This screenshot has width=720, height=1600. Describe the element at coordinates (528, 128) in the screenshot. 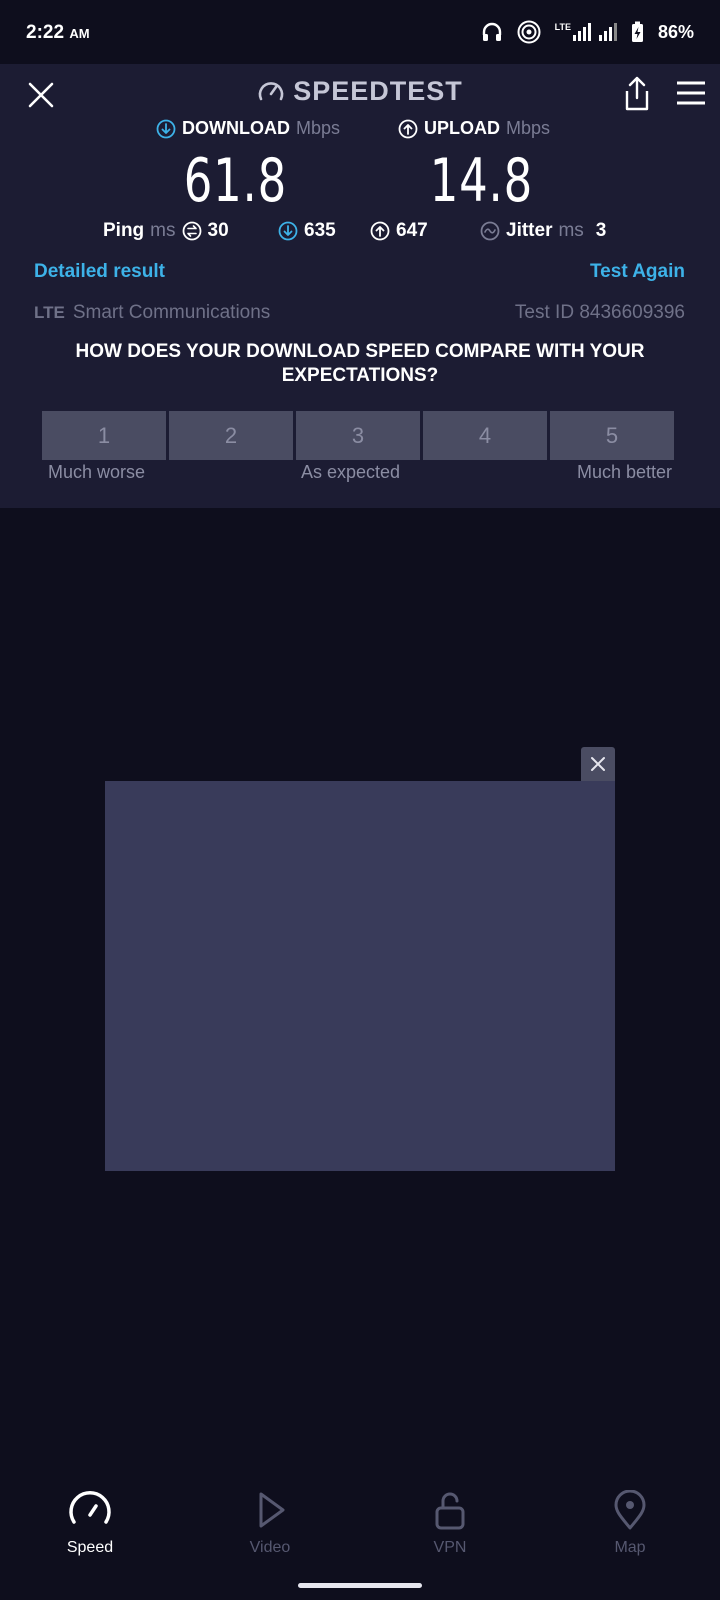

I see `upload-unit: Mbps` at that location.